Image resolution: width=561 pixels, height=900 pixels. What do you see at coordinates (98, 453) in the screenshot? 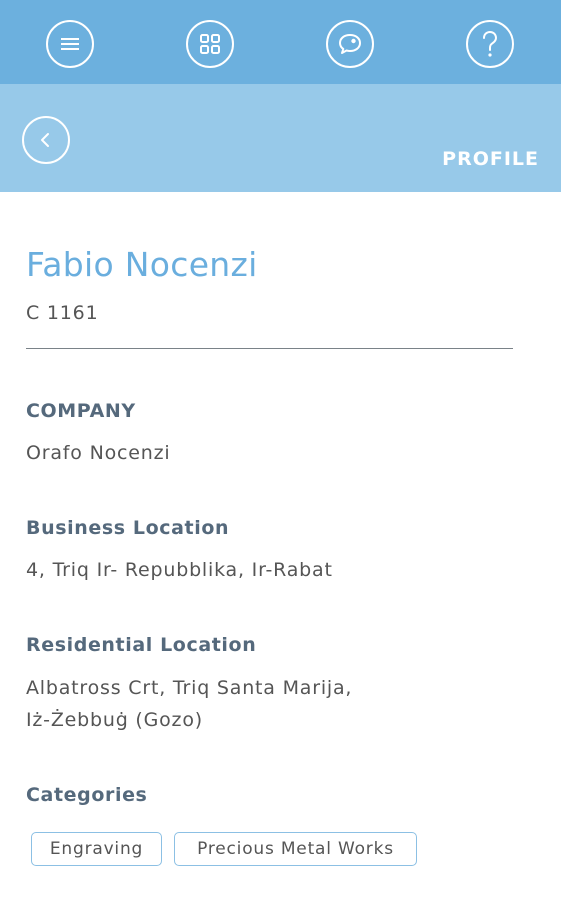
I see `company-value: Orafo Nocenzi` at bounding box center [98, 453].